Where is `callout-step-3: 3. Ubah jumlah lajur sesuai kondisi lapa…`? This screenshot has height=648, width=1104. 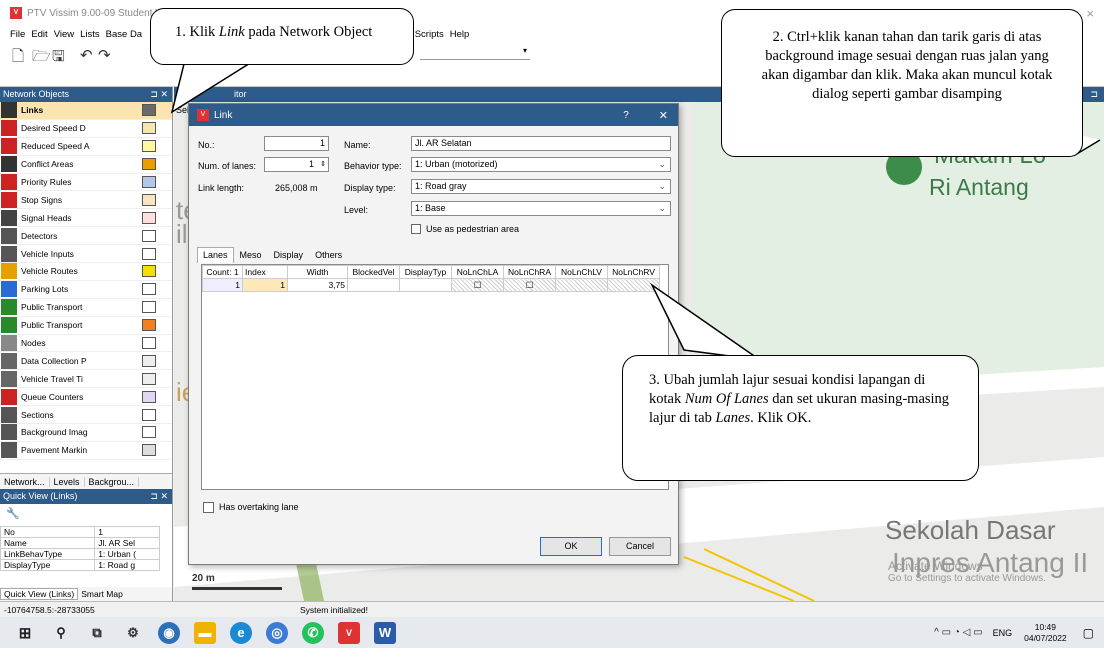
callout-step-3: 3. Ubah jumlah lajur sesuai kondisi lapa… is located at coordinates (800, 418).